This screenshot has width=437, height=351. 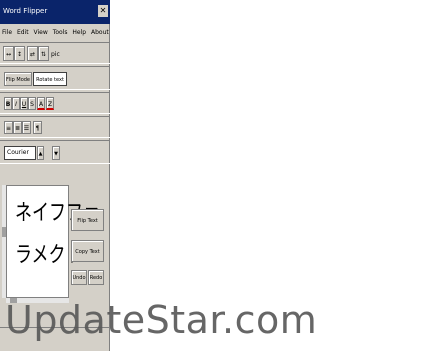 I want to click on menu-edit: Edit, so click(x=23, y=32).